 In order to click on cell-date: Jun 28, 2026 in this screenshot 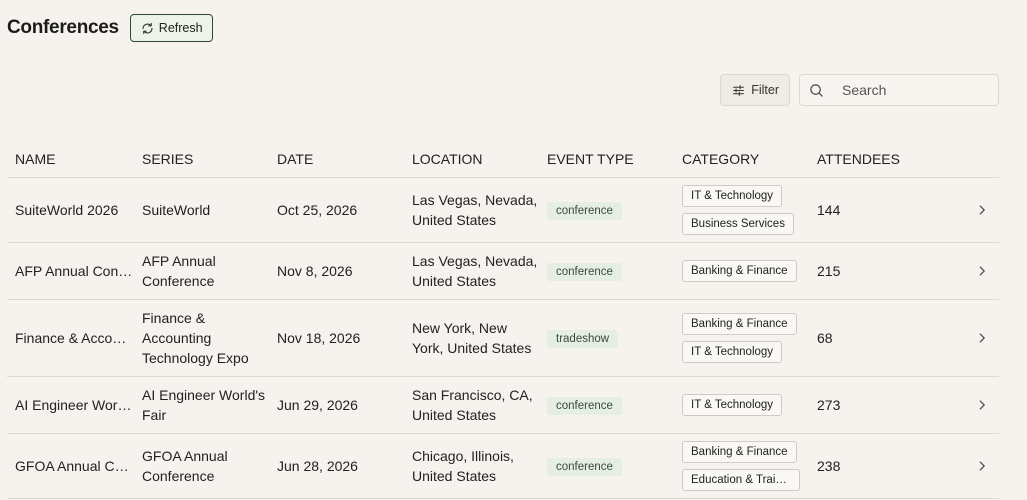, I will do `click(317, 466)`.